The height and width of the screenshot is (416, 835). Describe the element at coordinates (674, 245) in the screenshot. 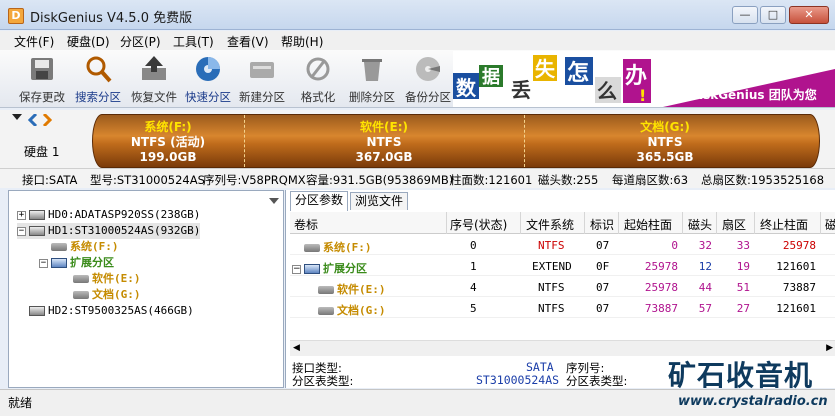

I see `row-start-cyl: 0` at that location.